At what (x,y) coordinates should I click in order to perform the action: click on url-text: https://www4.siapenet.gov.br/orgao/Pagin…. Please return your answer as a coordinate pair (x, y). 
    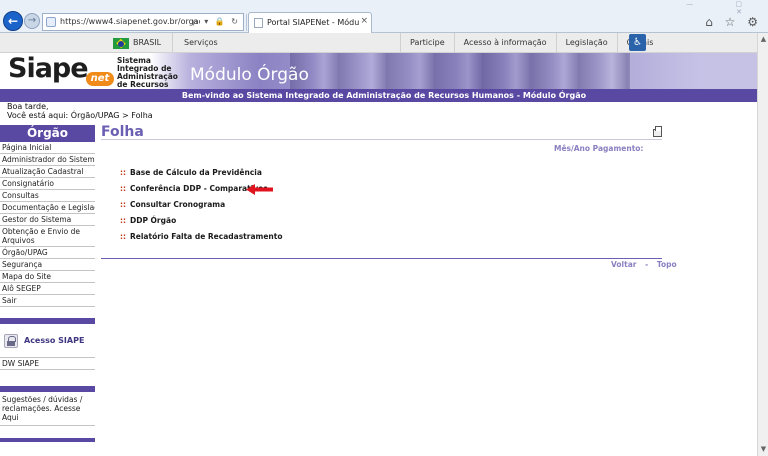
    Looking at the image, I should click on (130, 21).